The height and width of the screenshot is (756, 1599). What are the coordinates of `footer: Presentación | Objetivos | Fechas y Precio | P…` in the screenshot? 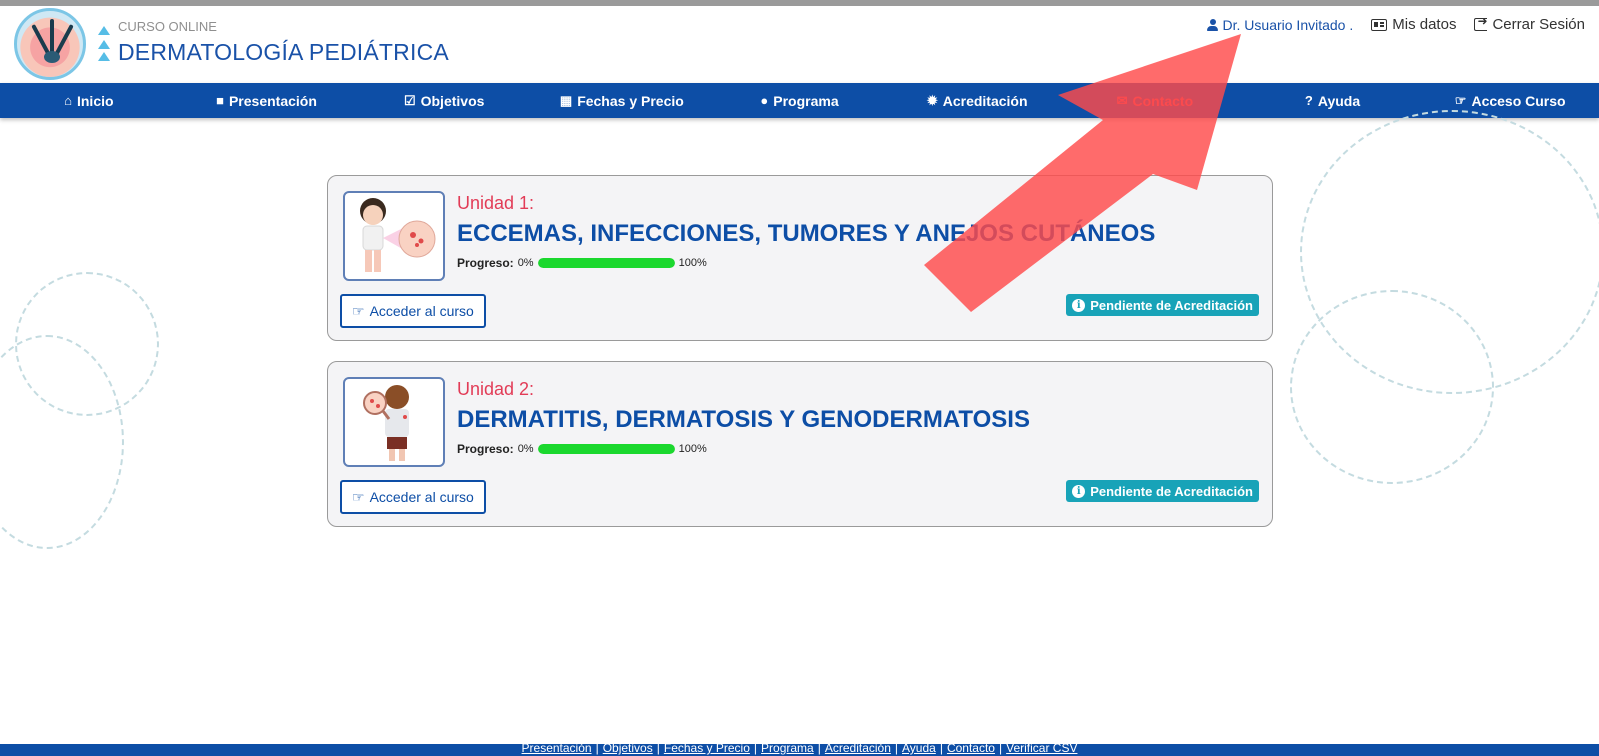 It's located at (799, 750).